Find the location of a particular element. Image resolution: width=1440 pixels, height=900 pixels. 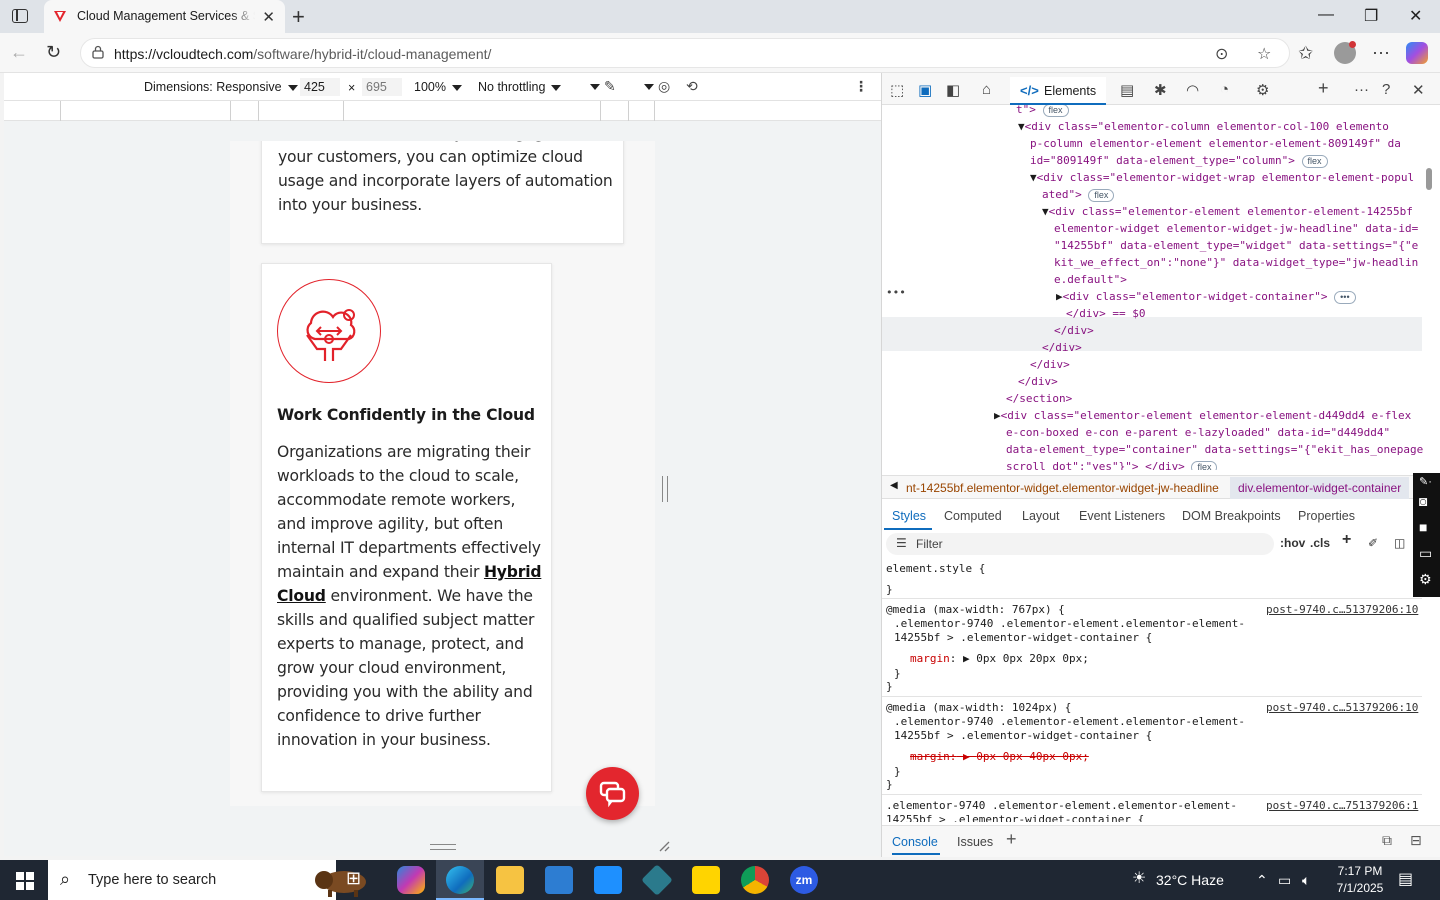

breadcrumb-item-active: div.elementor-widget-container is located at coordinates (1320, 488).